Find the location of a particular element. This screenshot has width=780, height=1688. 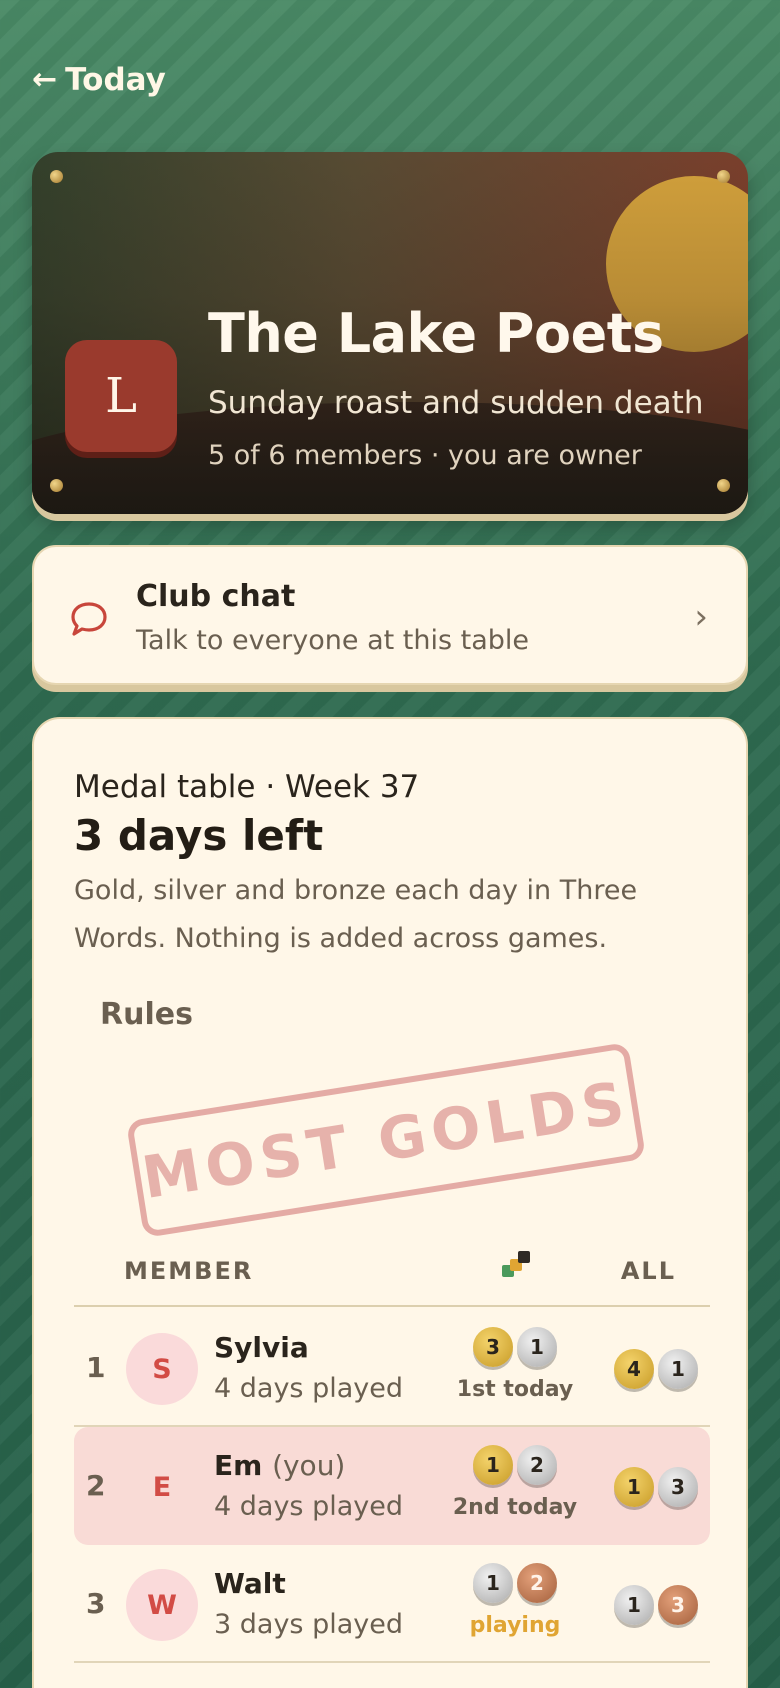

silver-medal-icon: 2 is located at coordinates (537, 1465).